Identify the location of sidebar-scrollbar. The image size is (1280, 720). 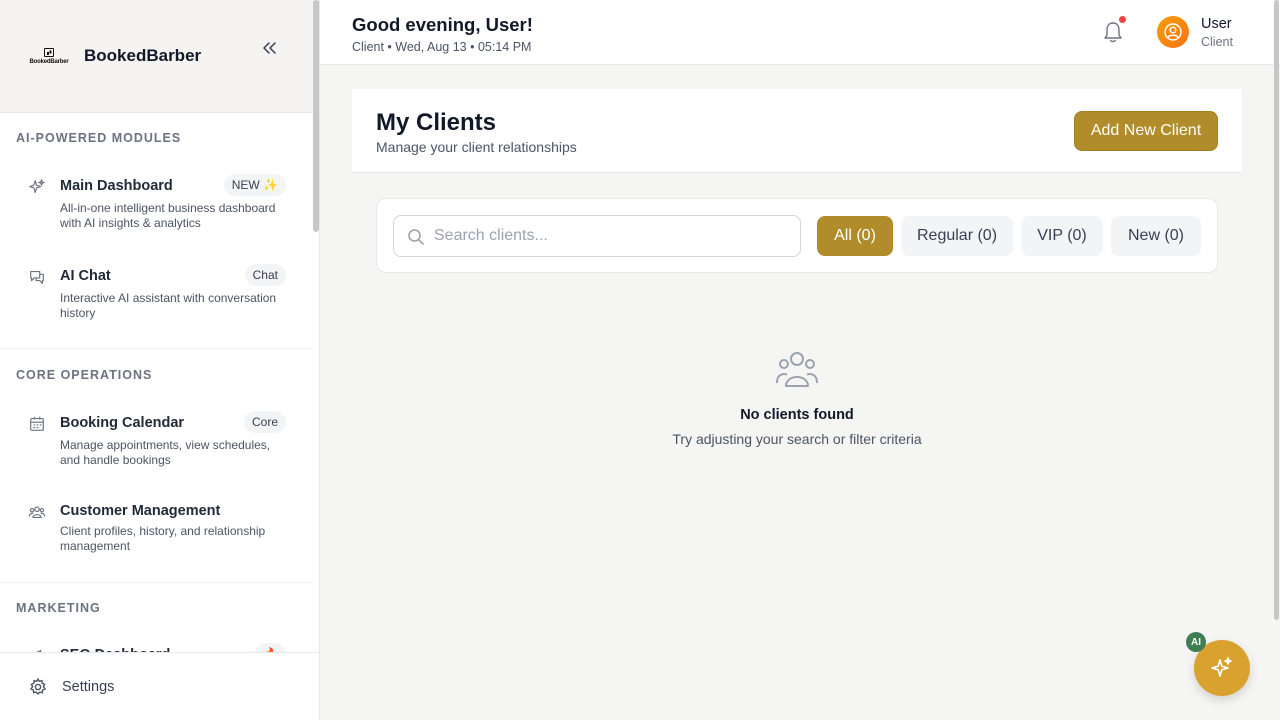
(316, 116).